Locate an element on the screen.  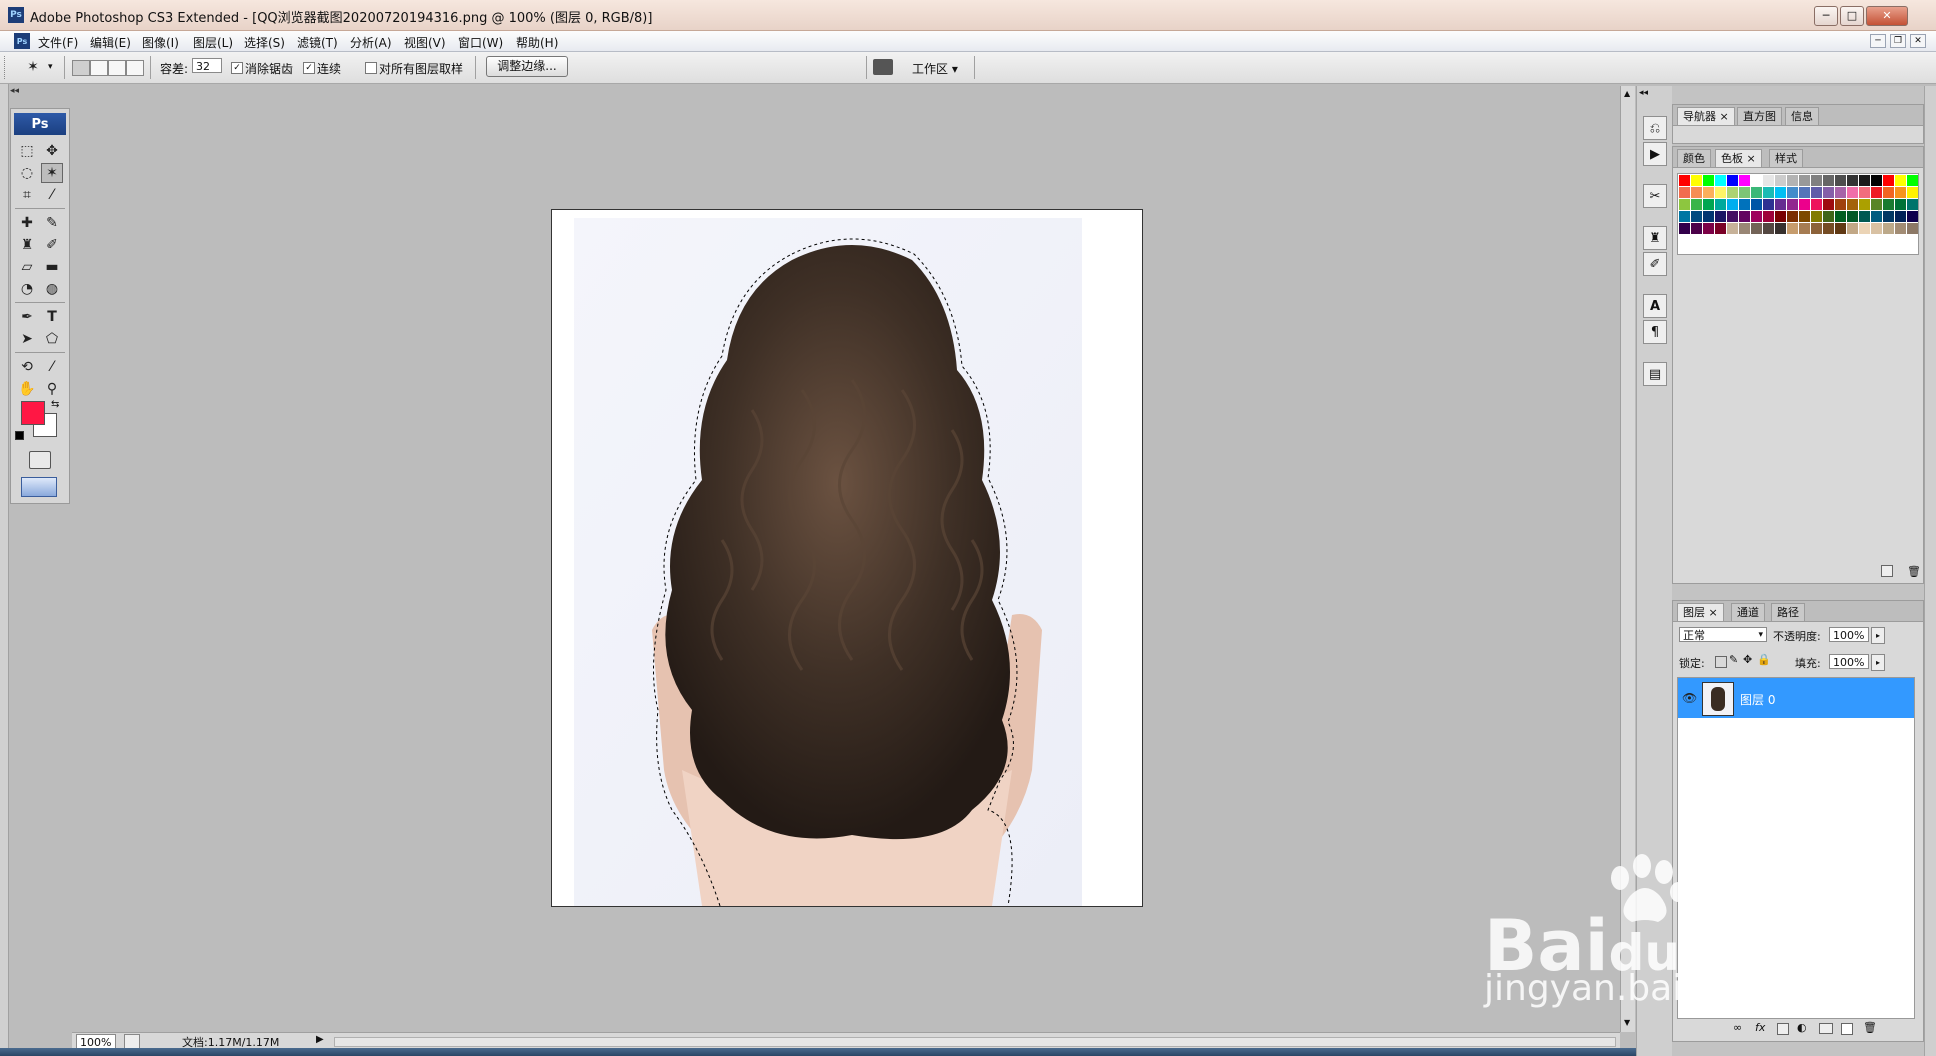
delete-layer-icon: 🗑 is located at coordinates (1870, 1027).